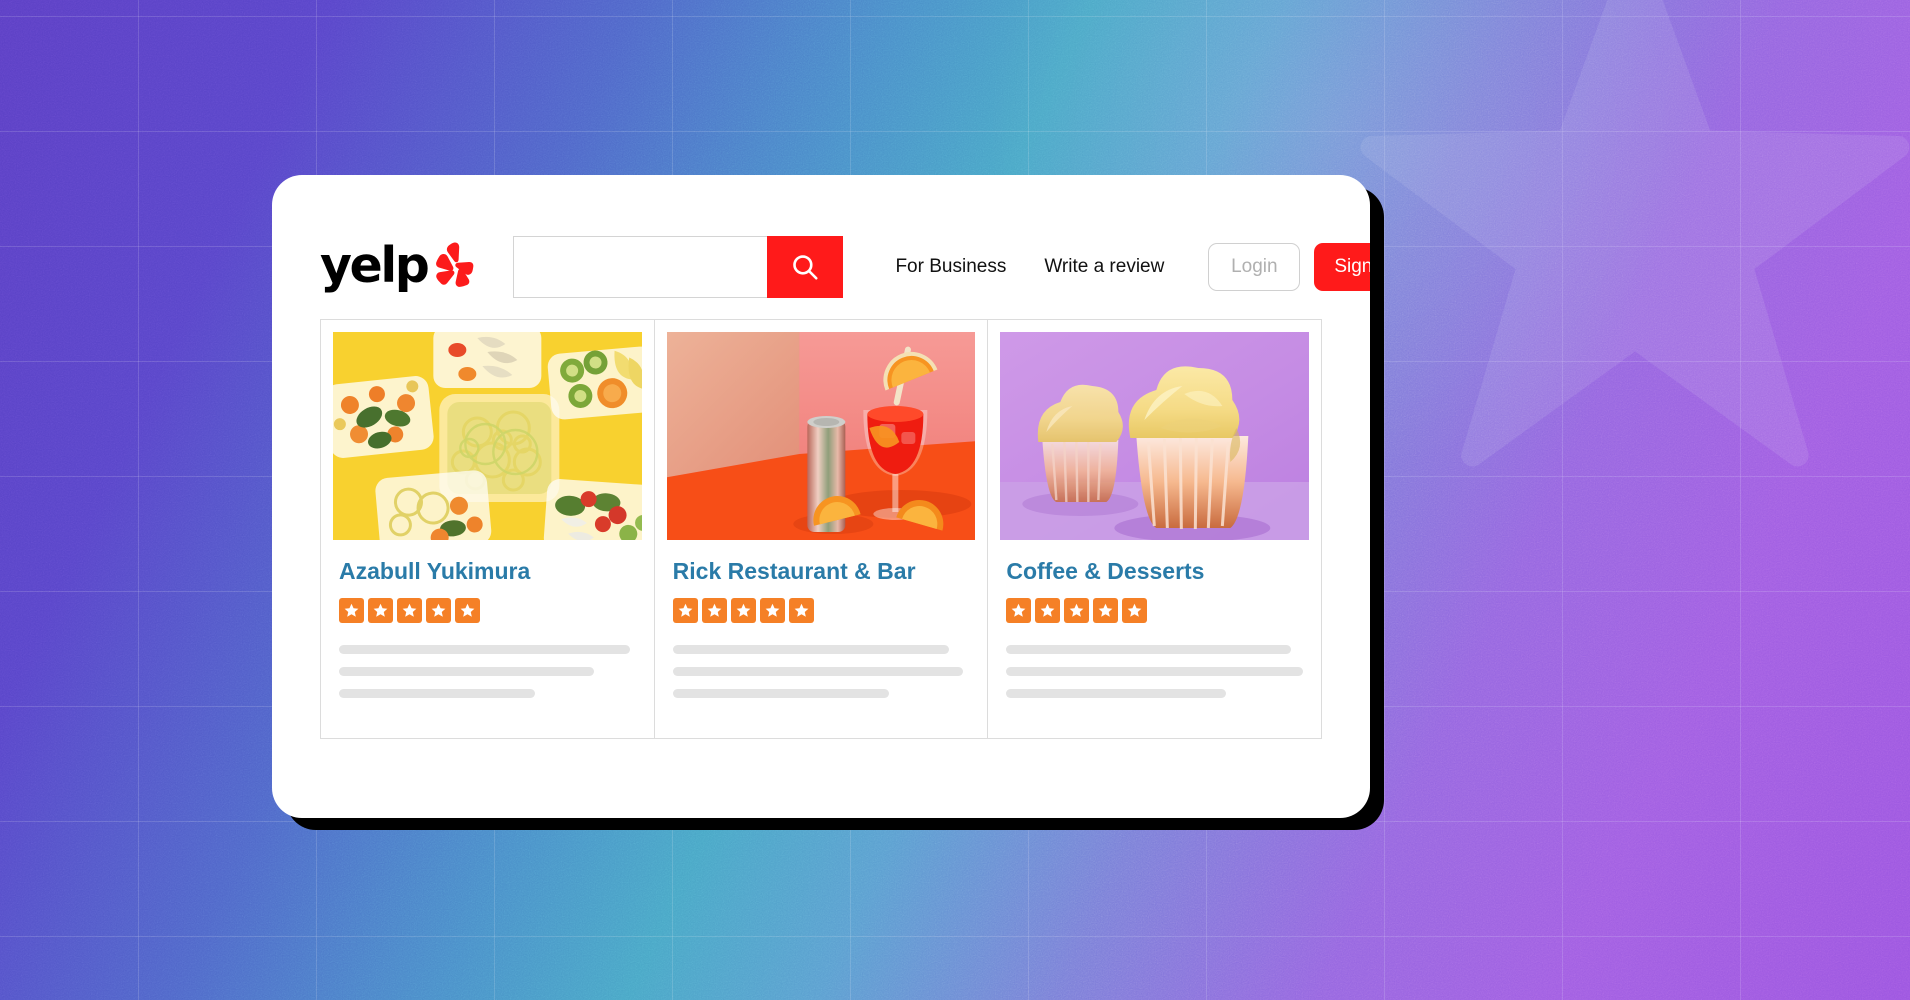 This screenshot has width=1910, height=1000. What do you see at coordinates (1029, 267) in the screenshot?
I see `main-nav: For Business Write a review` at bounding box center [1029, 267].